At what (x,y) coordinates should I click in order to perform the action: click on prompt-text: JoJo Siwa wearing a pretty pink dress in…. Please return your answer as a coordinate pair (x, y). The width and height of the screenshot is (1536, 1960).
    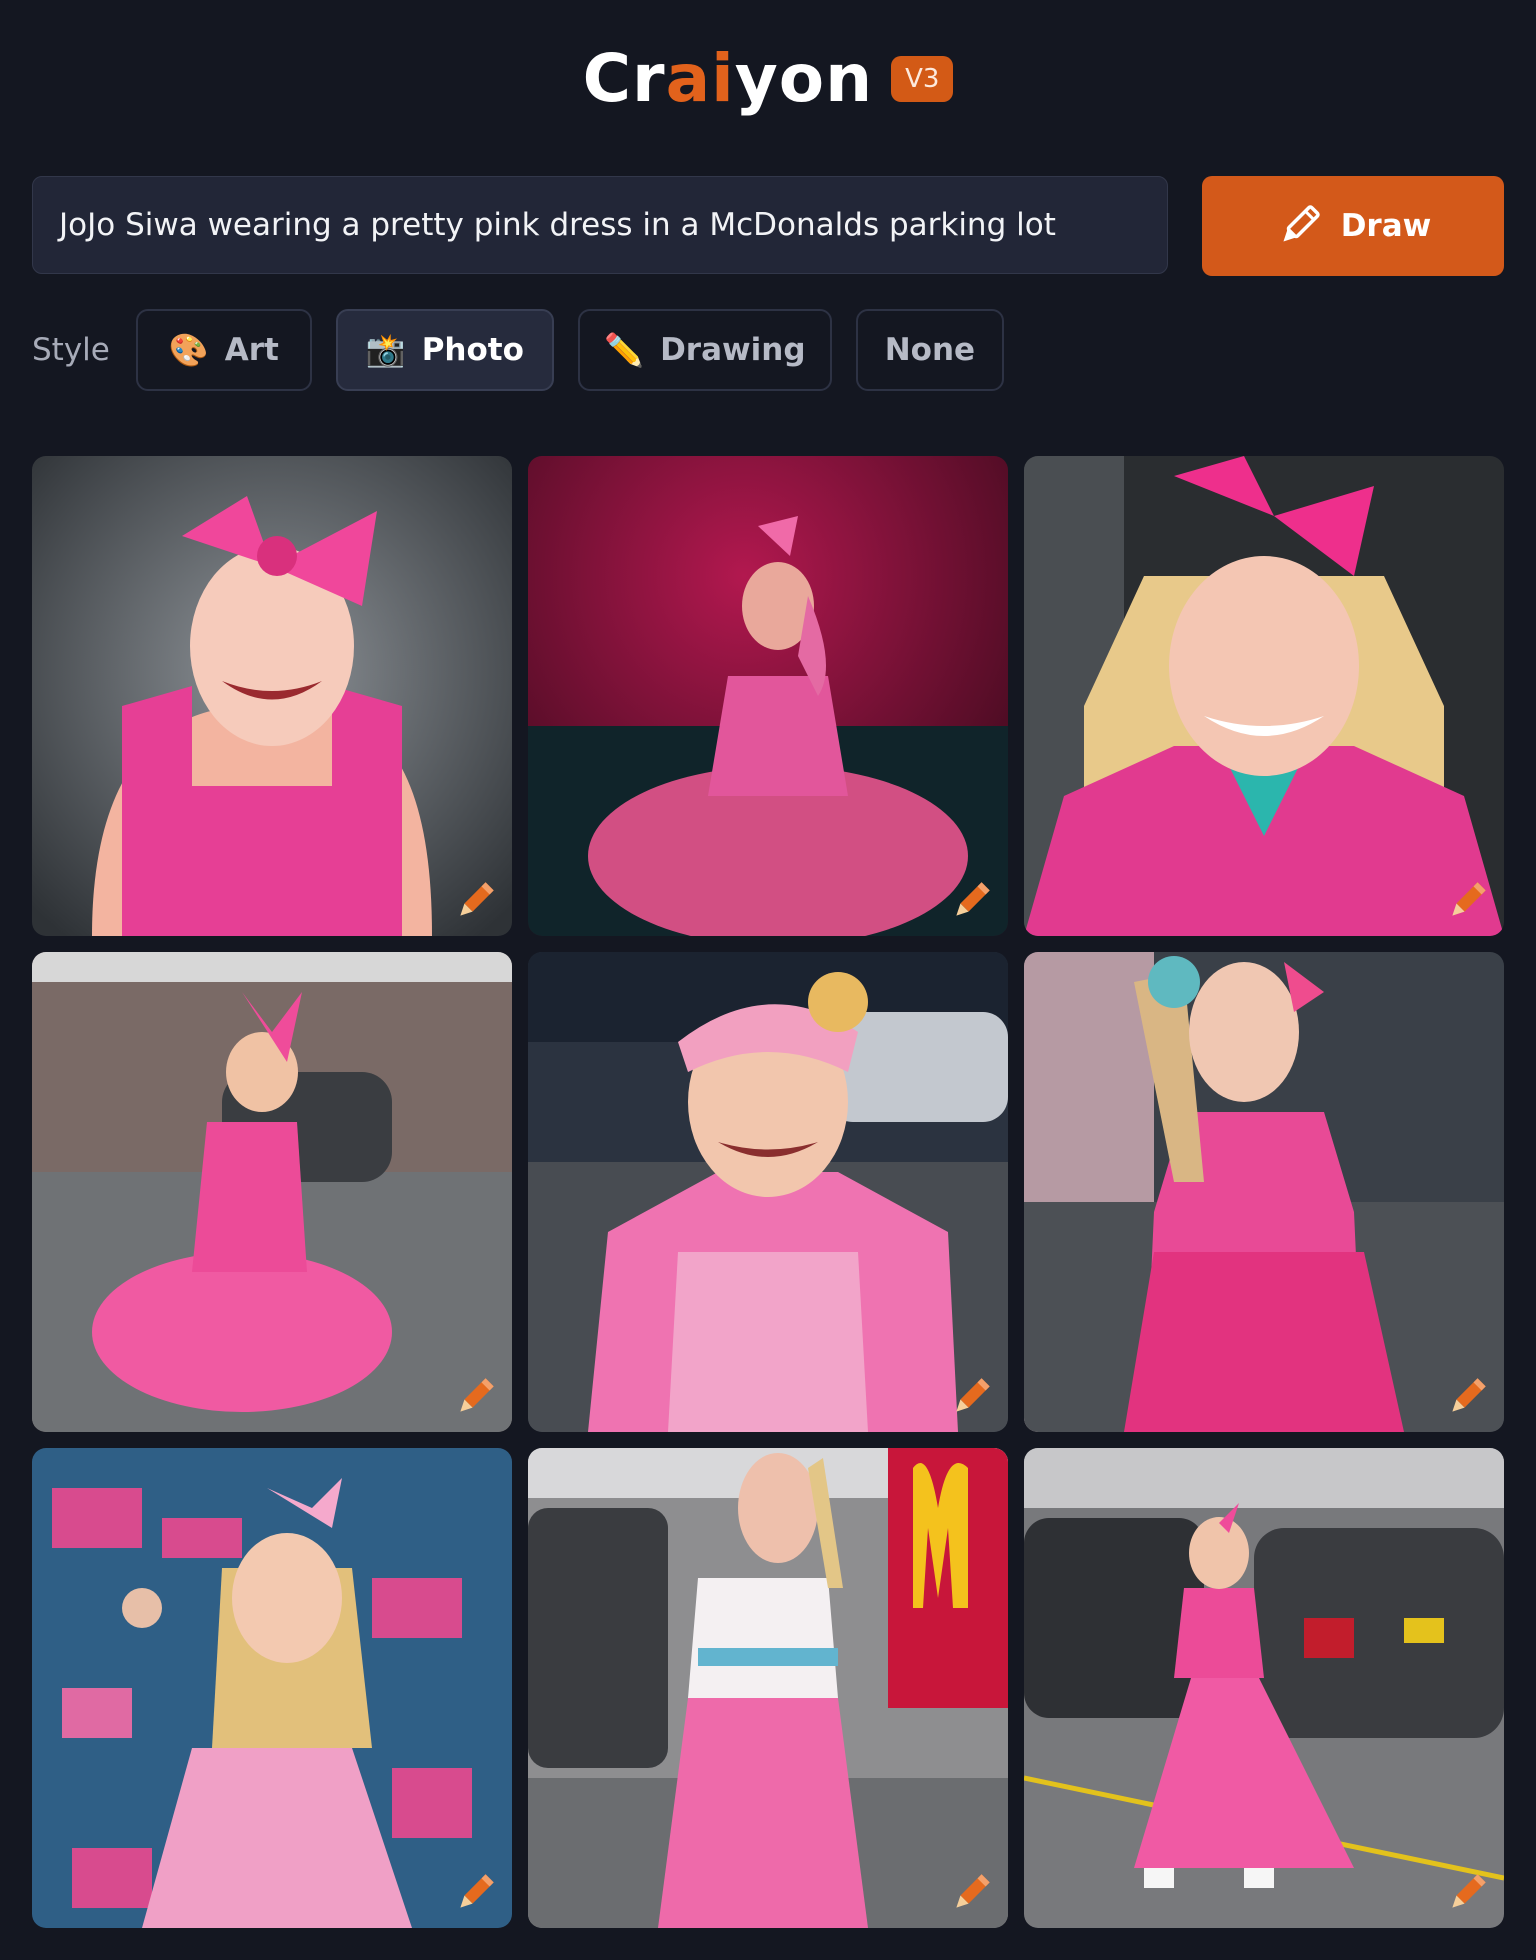
    Looking at the image, I should click on (557, 225).